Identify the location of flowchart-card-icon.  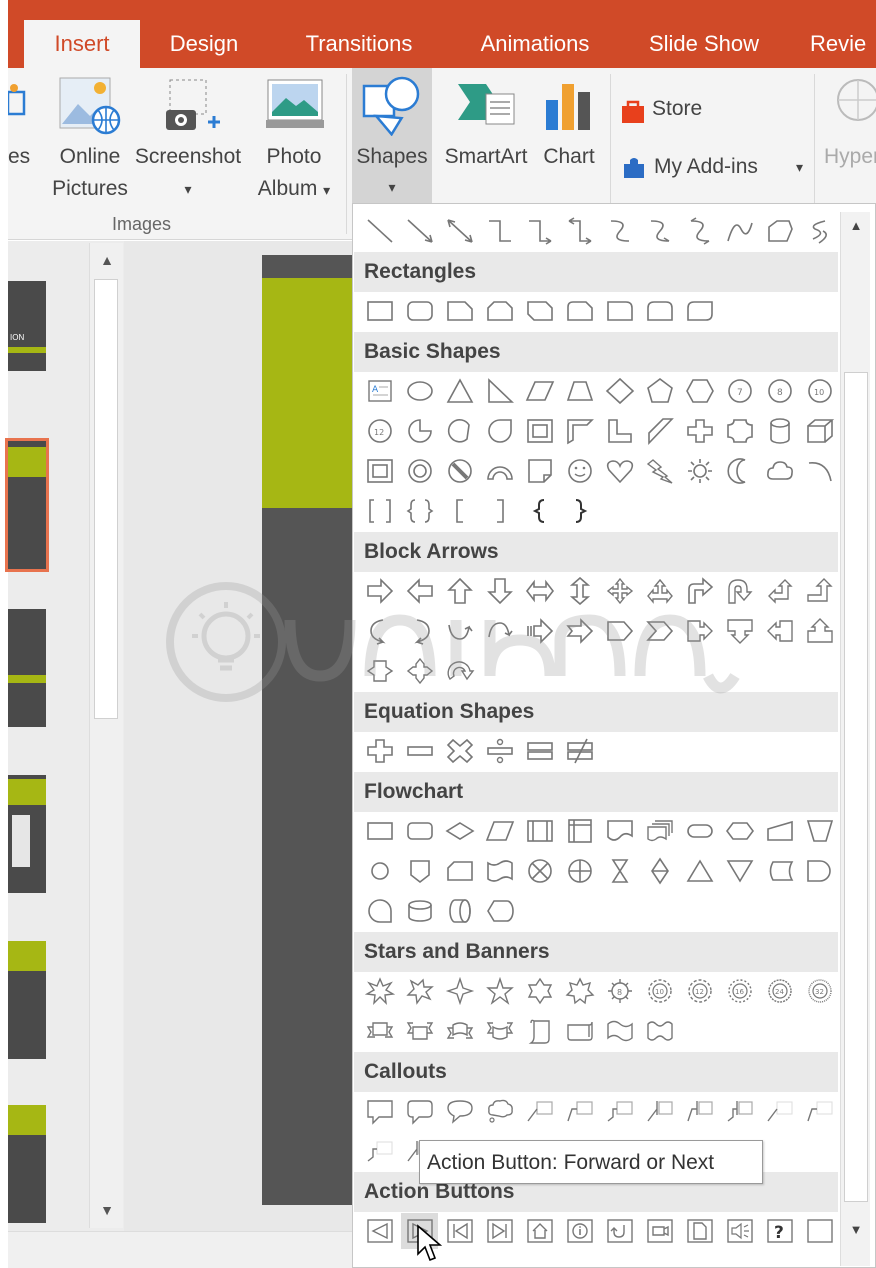
(459, 871).